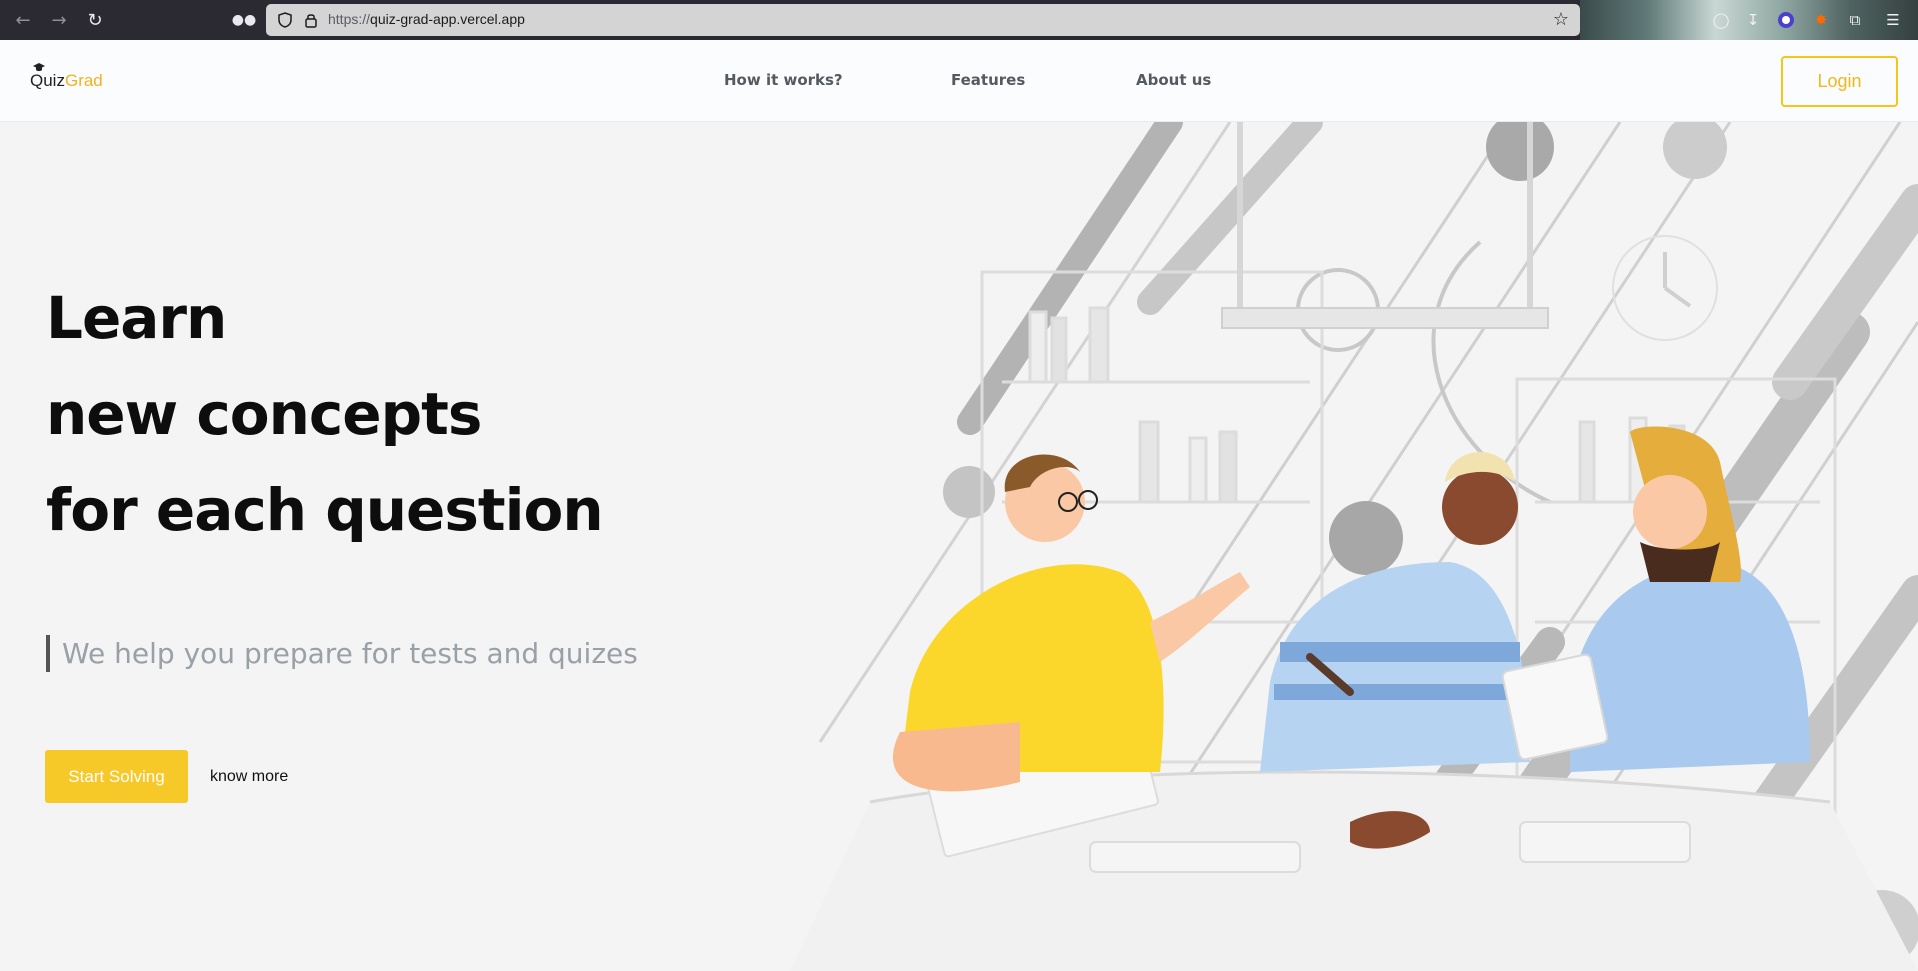  I want to click on downloads-icon: ↧, so click(1753, 20).